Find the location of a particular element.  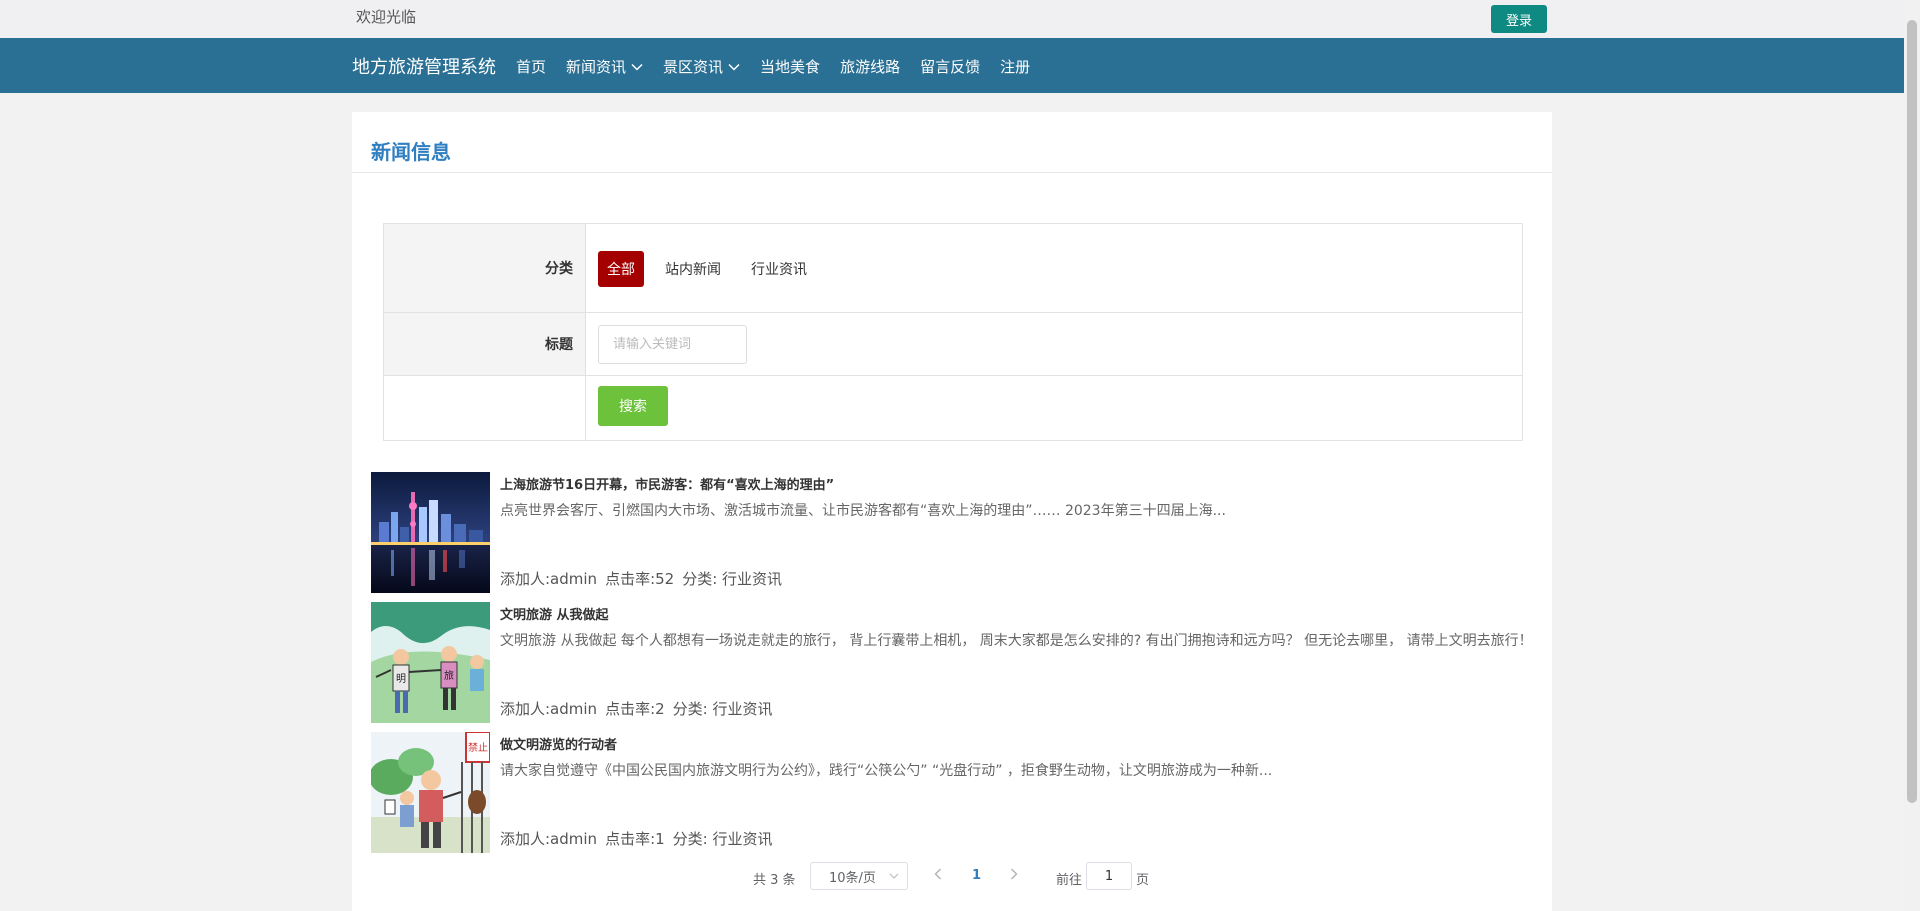

category-label: 分类 is located at coordinates (485, 268).